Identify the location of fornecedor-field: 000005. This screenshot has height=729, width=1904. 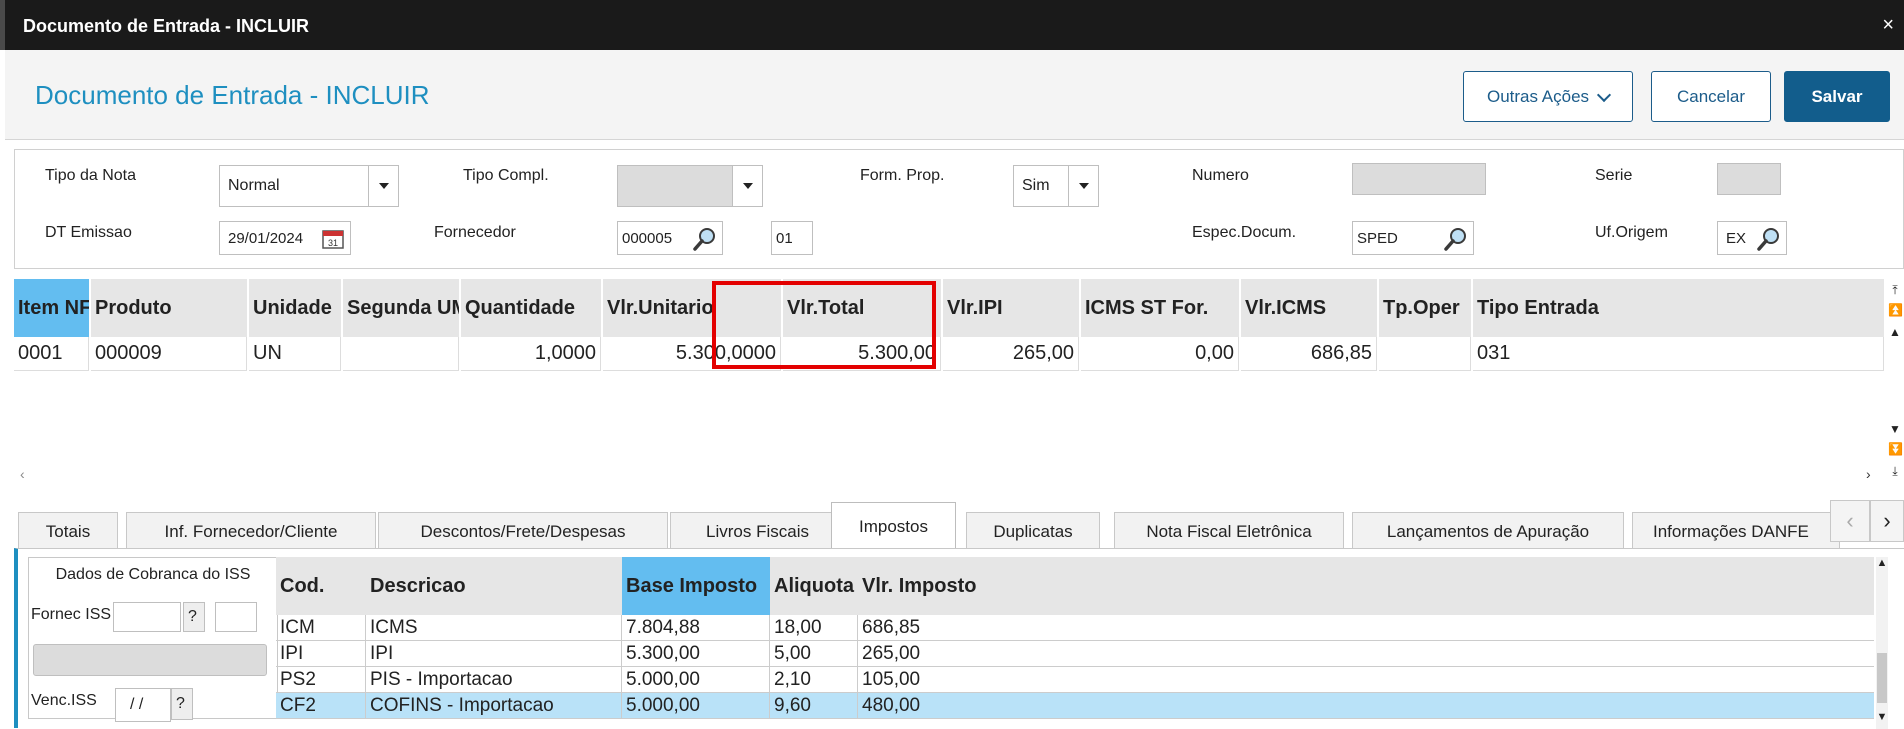
(670, 238).